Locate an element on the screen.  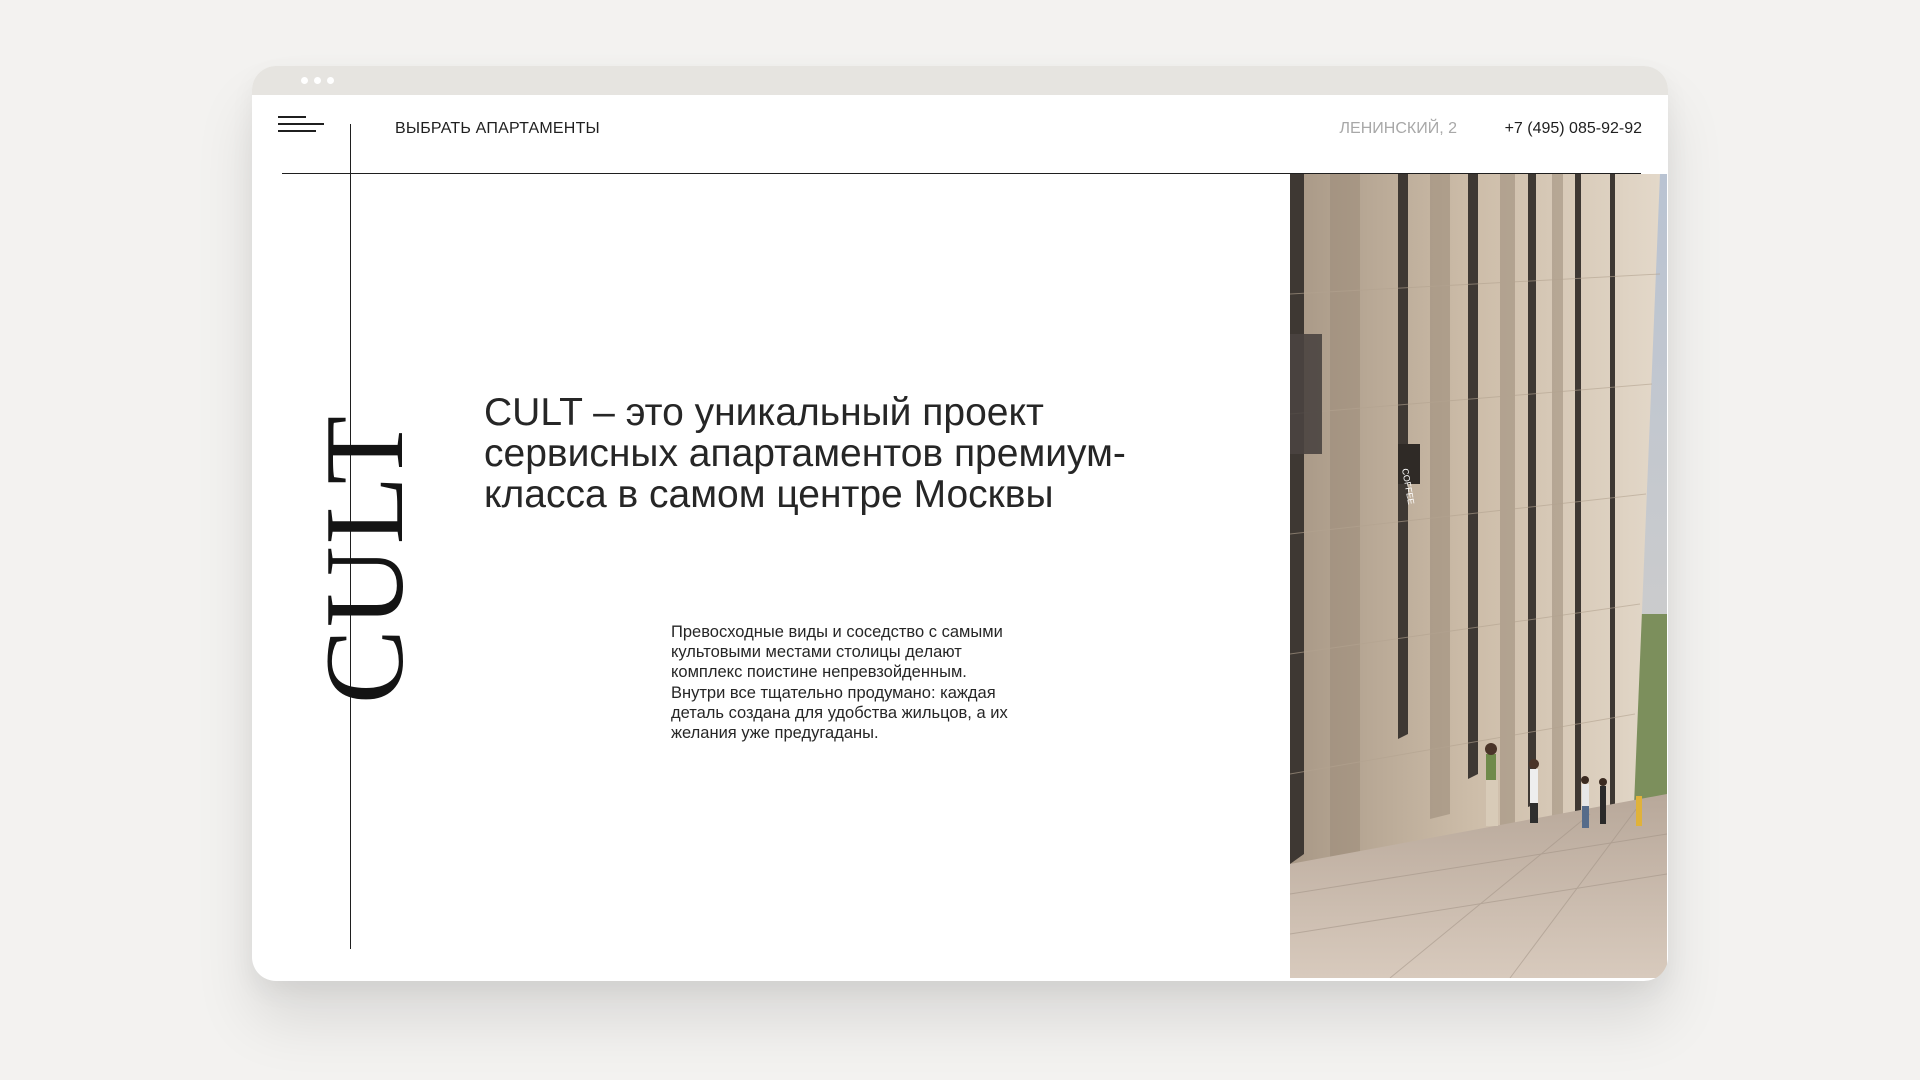
window-titlebar is located at coordinates (960, 80).